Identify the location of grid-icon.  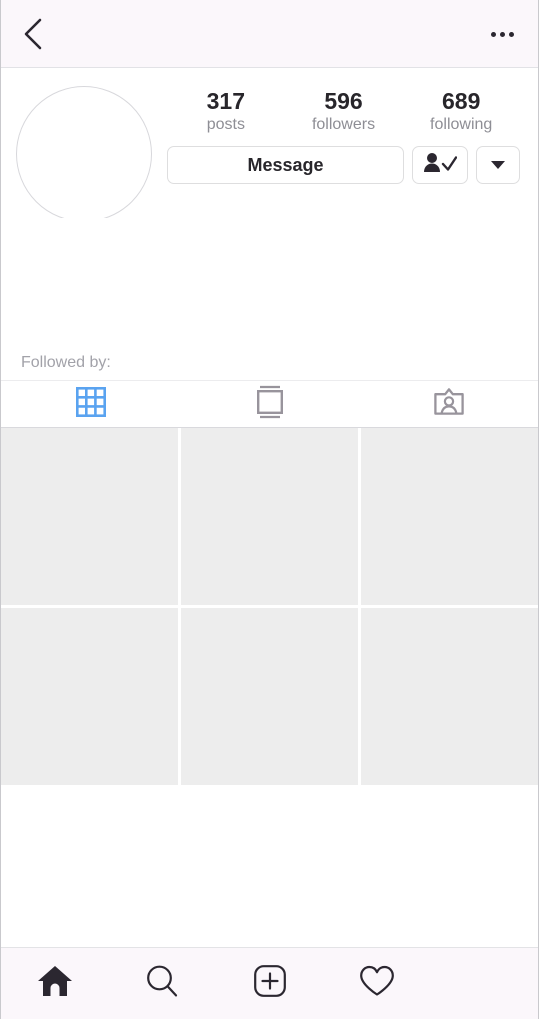
(90, 404).